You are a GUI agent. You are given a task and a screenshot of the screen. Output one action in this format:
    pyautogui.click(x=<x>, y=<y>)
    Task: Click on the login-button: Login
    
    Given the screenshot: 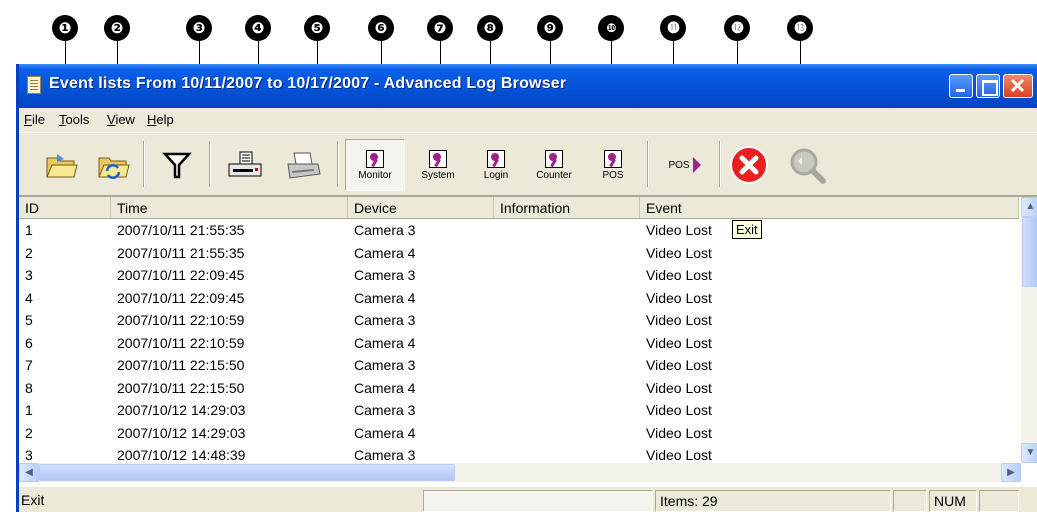 What is the action you would take?
    pyautogui.click(x=496, y=165)
    